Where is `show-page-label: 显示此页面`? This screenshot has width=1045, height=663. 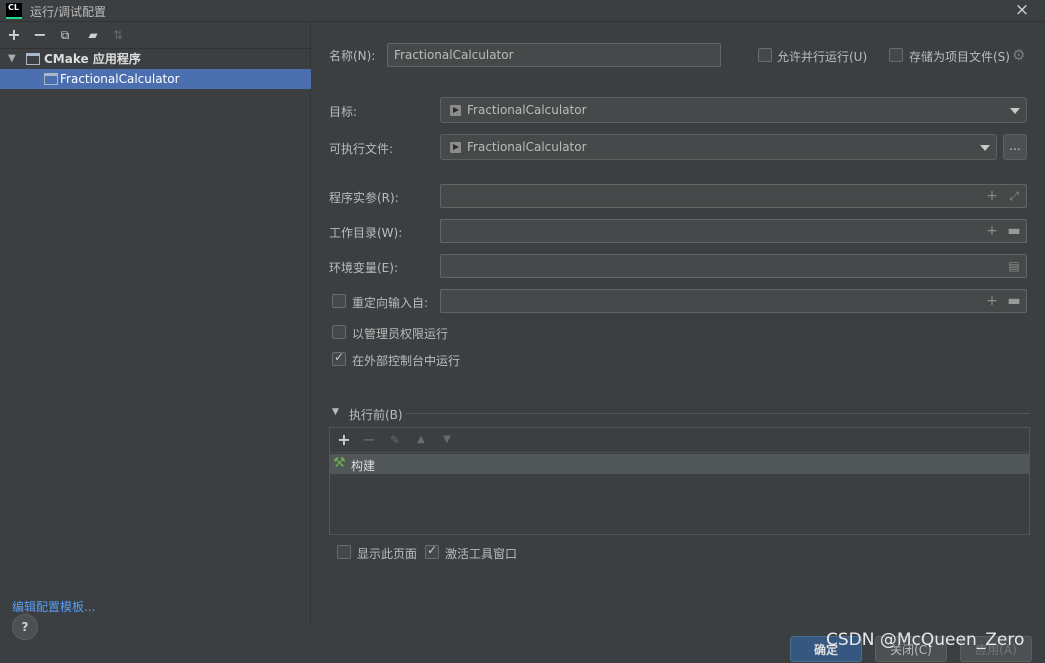
show-page-label: 显示此页面 is located at coordinates (387, 554).